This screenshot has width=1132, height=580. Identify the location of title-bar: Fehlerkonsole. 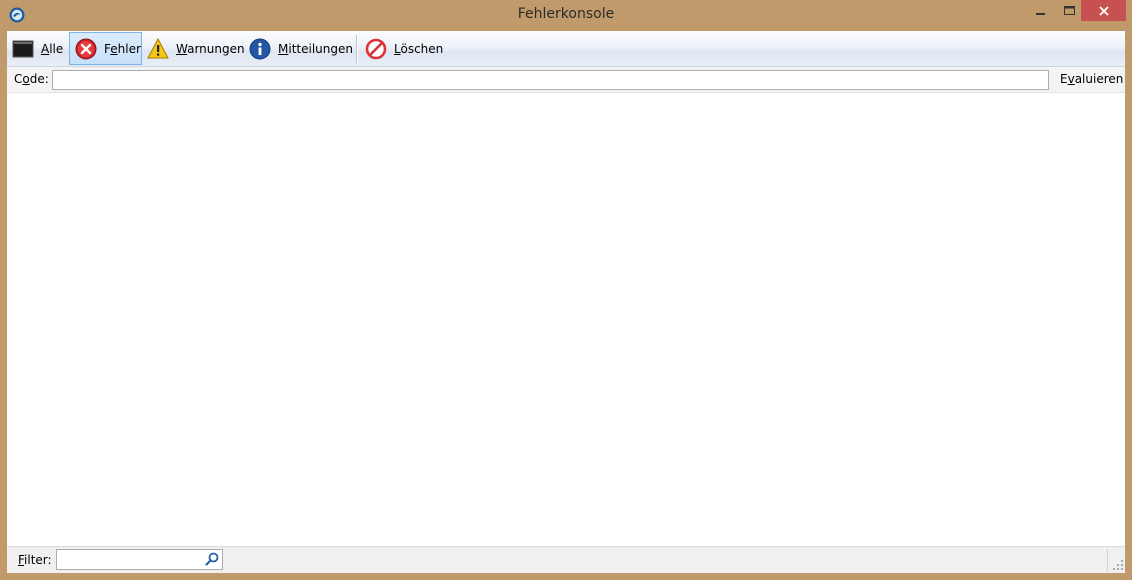
(566, 15).